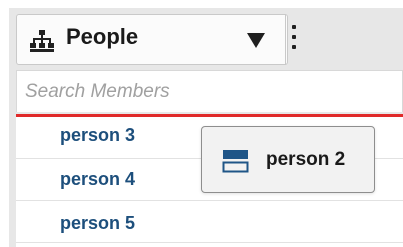  Describe the element at coordinates (294, 39) in the screenshot. I see `kebab-menu-icon` at that location.